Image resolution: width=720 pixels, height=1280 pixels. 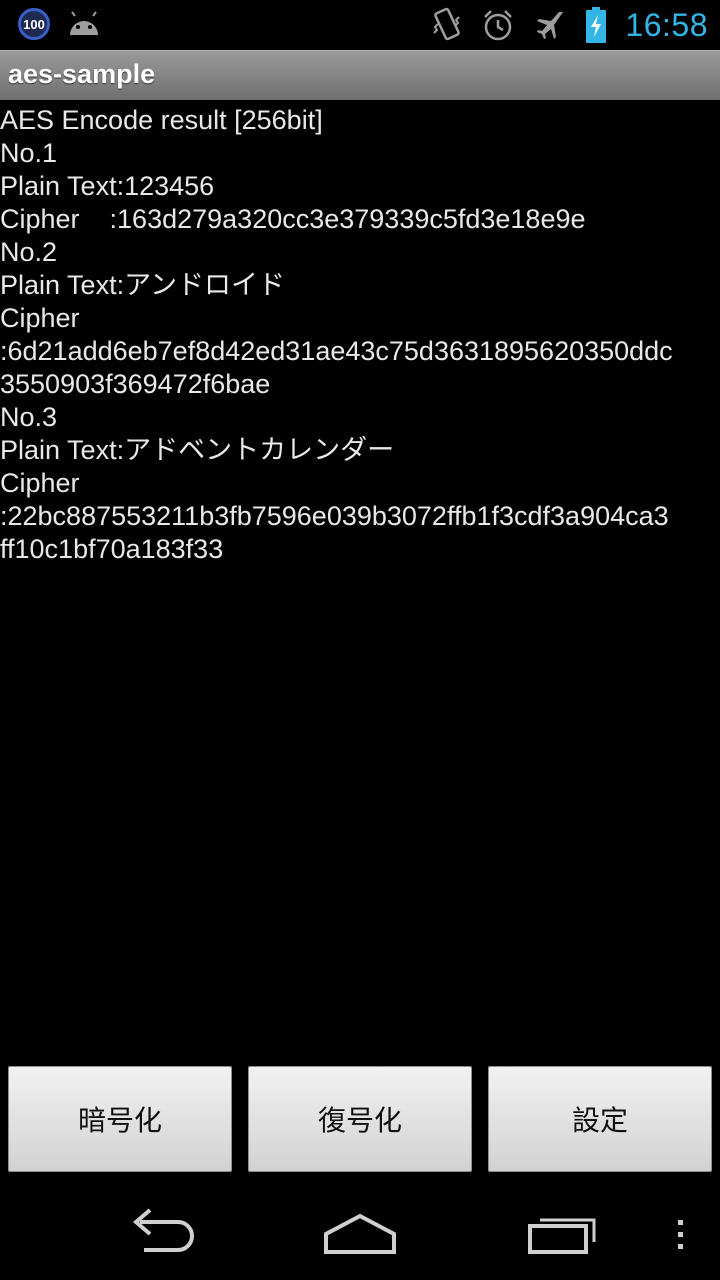 I want to click on result-heading: AES Encode result [256bit], so click(x=161, y=120).